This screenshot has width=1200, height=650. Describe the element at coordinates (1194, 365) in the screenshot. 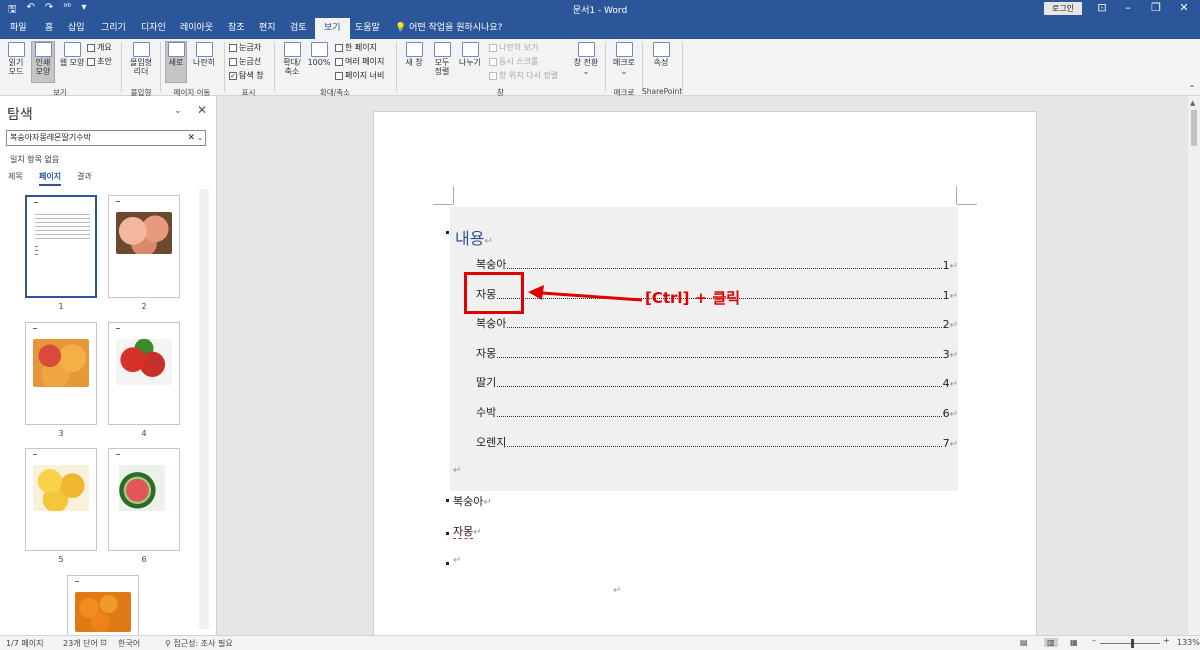

I see `document-scrollbar: ▲` at that location.